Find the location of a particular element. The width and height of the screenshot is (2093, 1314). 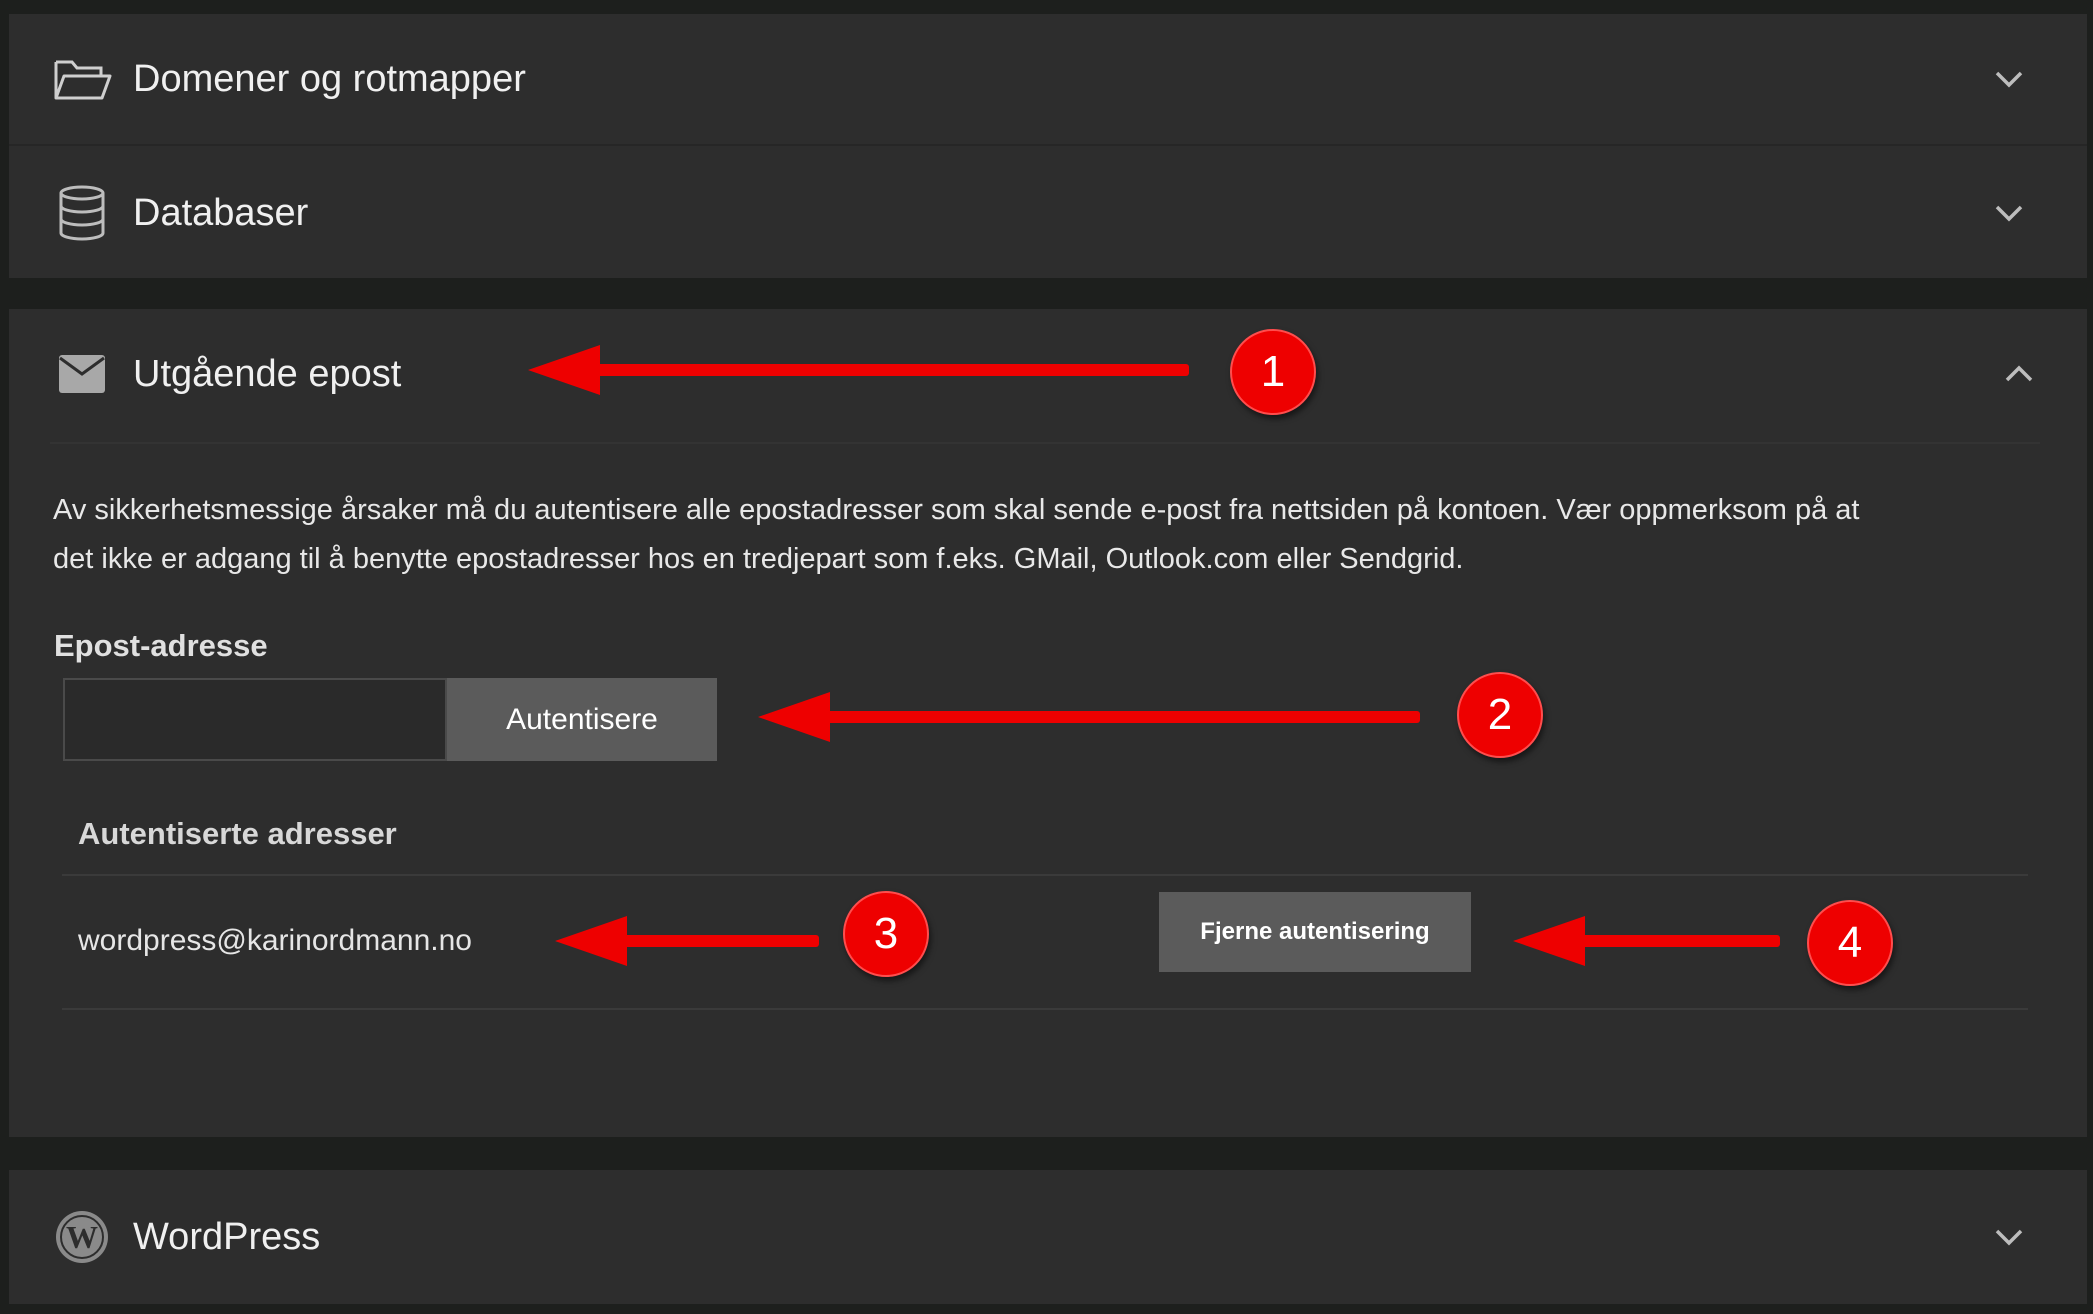

annotation-badge-2: 2 is located at coordinates (1500, 715).